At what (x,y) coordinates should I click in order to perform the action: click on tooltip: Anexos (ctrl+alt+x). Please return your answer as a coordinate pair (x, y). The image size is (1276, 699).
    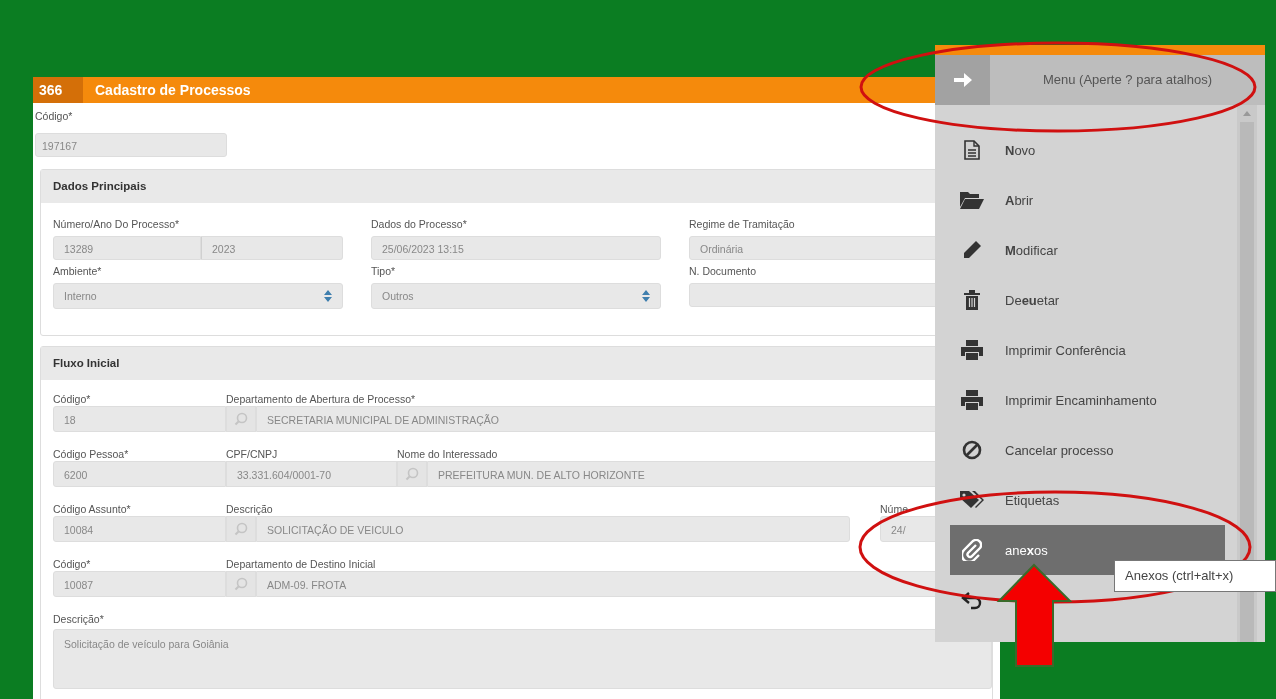
    Looking at the image, I should click on (1195, 576).